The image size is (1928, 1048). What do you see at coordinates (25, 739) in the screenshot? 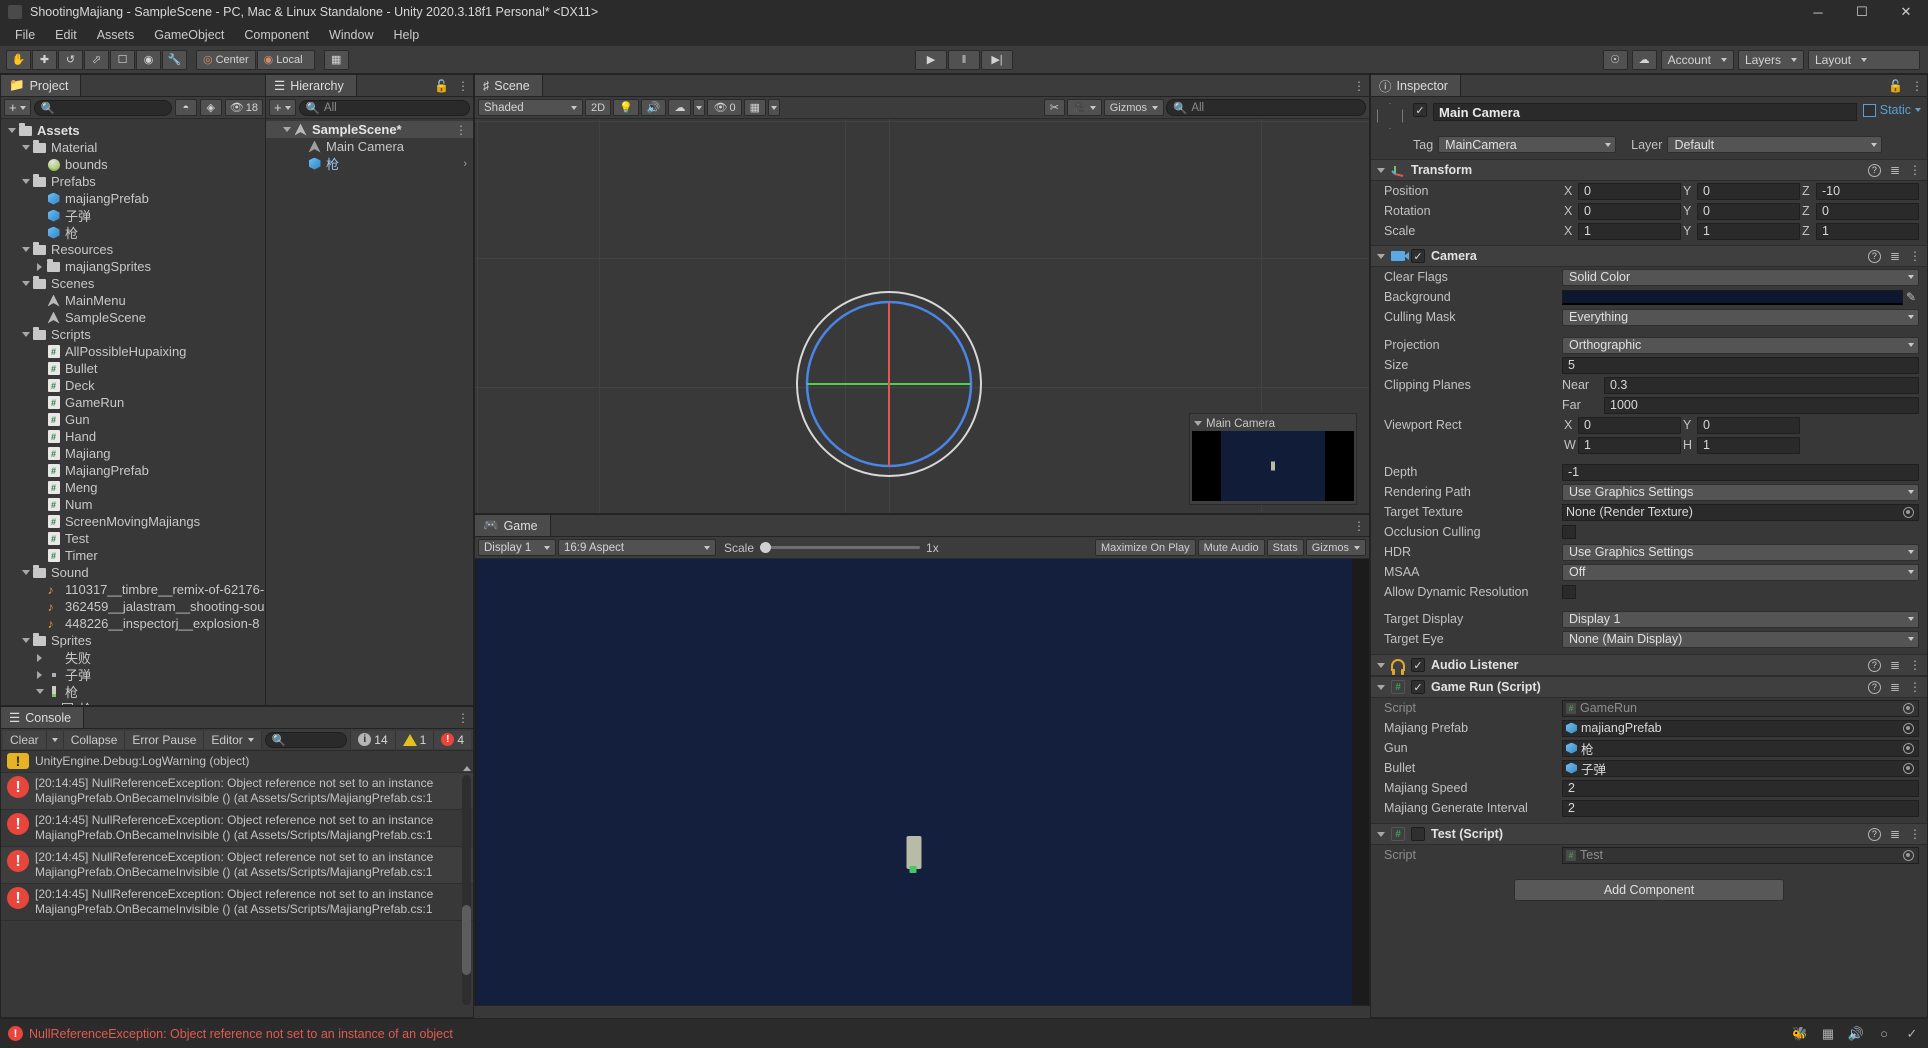
I see `clear-button: Clear` at bounding box center [25, 739].